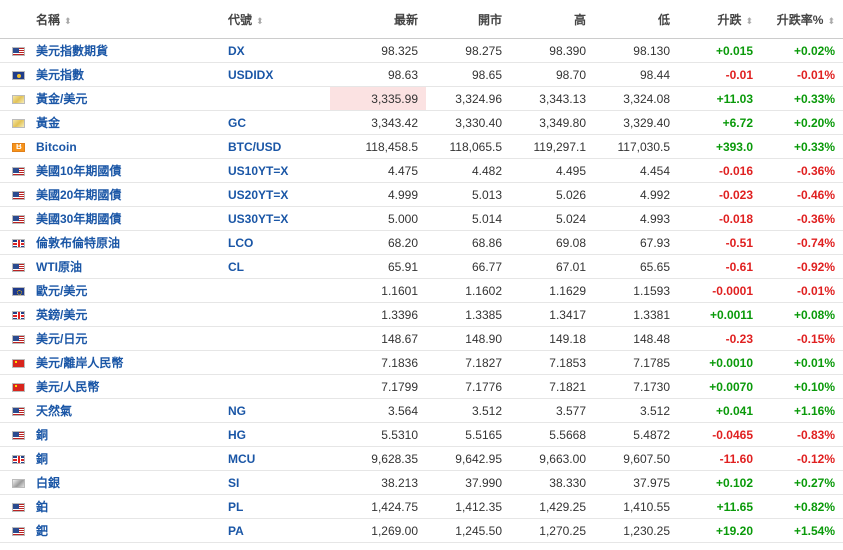  Describe the element at coordinates (258, 219) in the screenshot. I see `instrument-code-link: US30YT=X` at that location.